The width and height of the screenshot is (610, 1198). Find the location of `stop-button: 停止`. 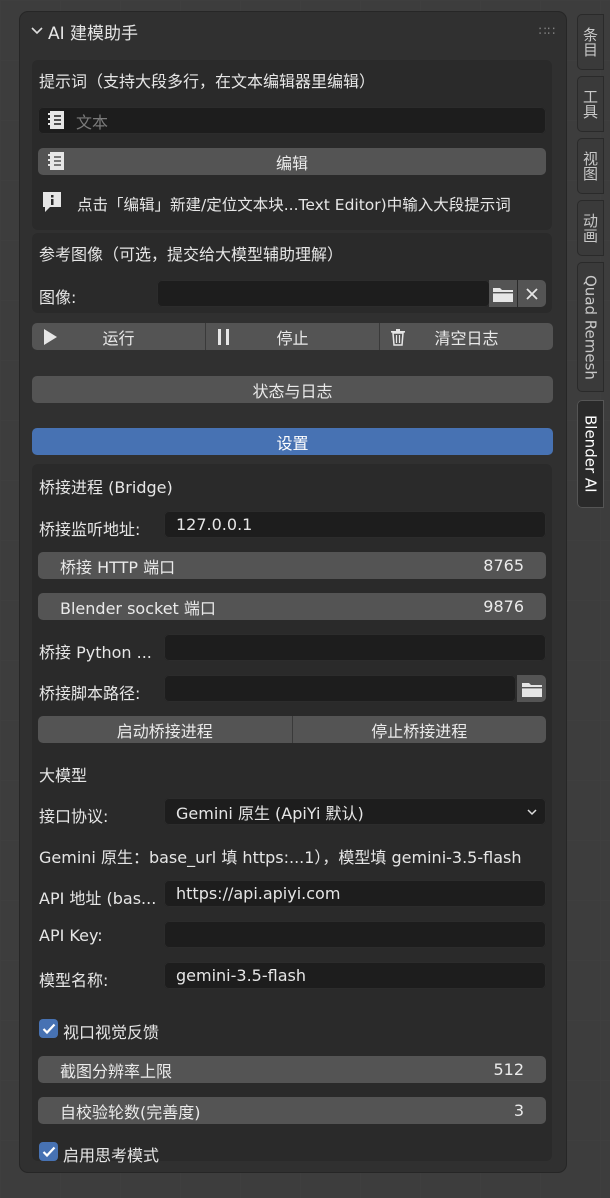

stop-button: 停止 is located at coordinates (292, 336).